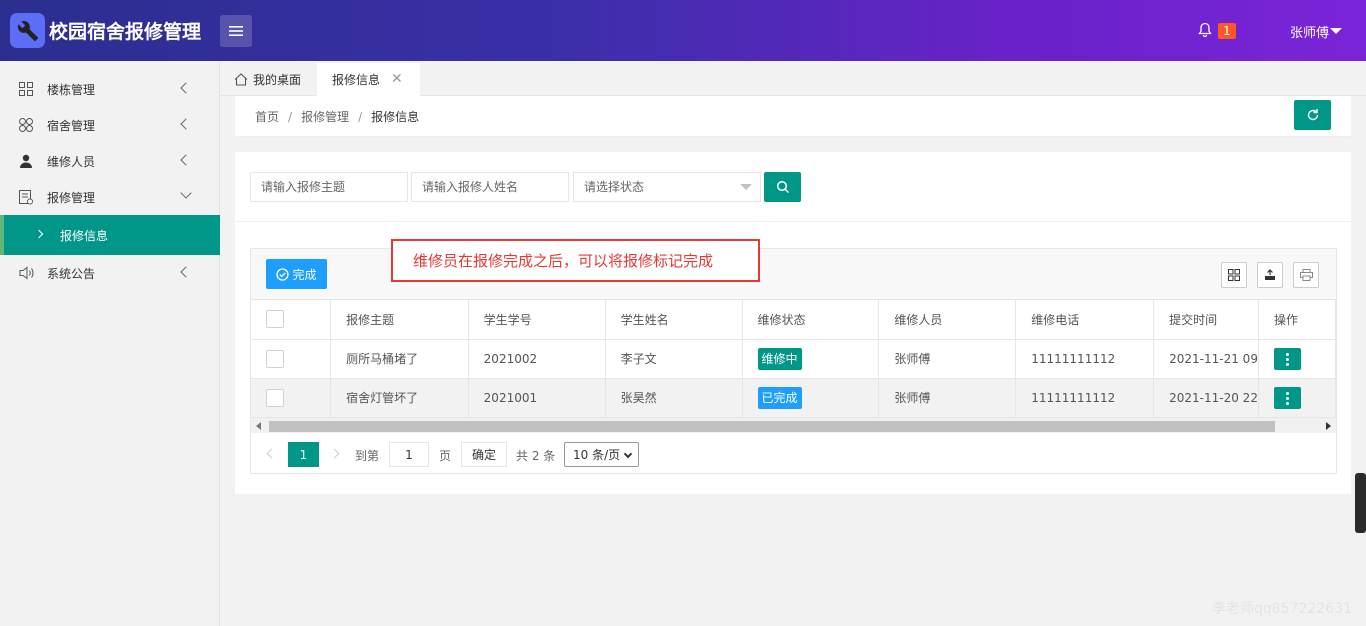  Describe the element at coordinates (26, 273) in the screenshot. I see `speaker-icon` at that location.